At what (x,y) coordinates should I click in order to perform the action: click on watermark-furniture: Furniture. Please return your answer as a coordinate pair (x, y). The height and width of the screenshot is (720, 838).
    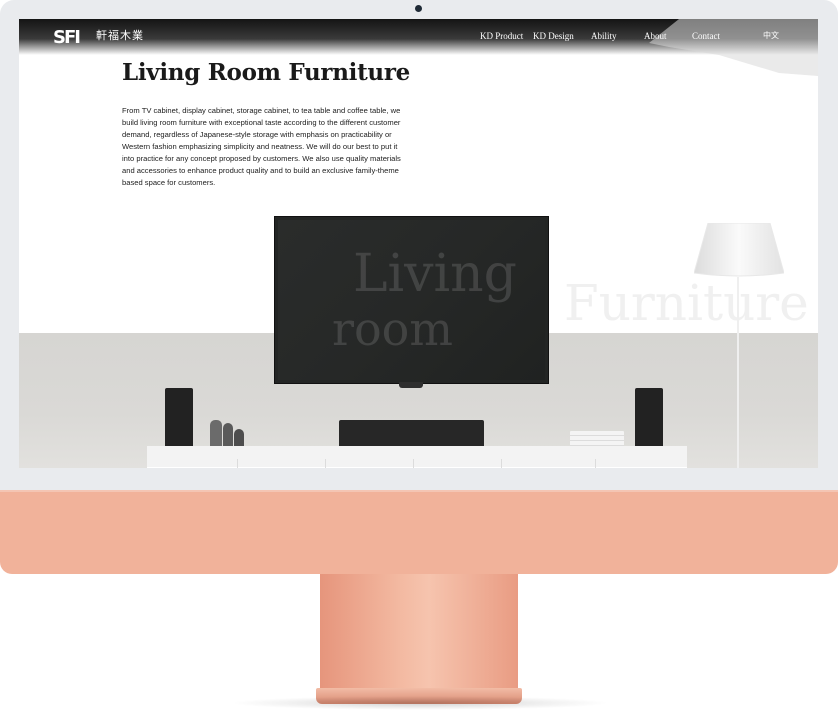
    Looking at the image, I should click on (686, 303).